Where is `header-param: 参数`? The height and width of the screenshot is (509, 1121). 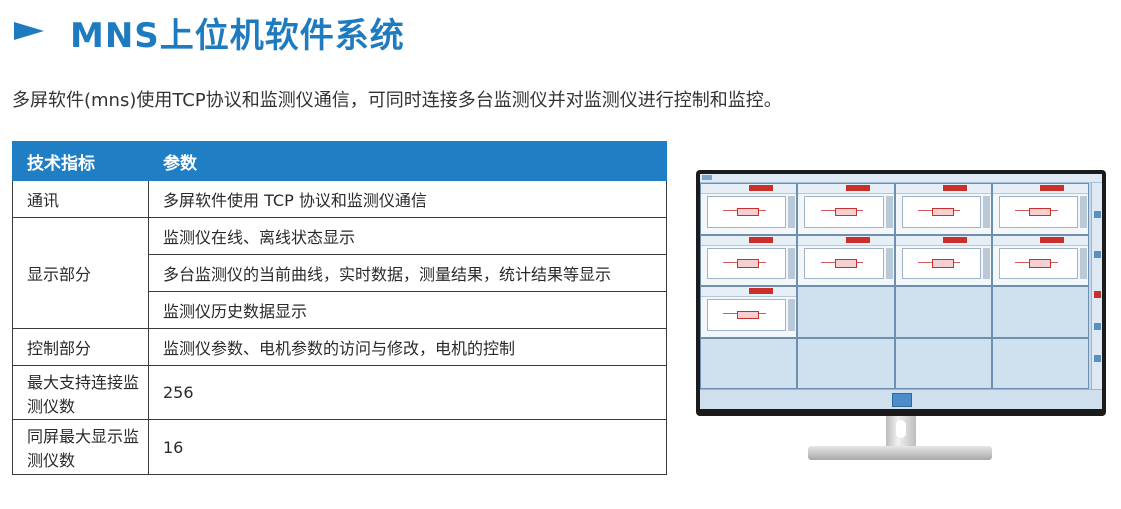
header-param: 参数 is located at coordinates (407, 161).